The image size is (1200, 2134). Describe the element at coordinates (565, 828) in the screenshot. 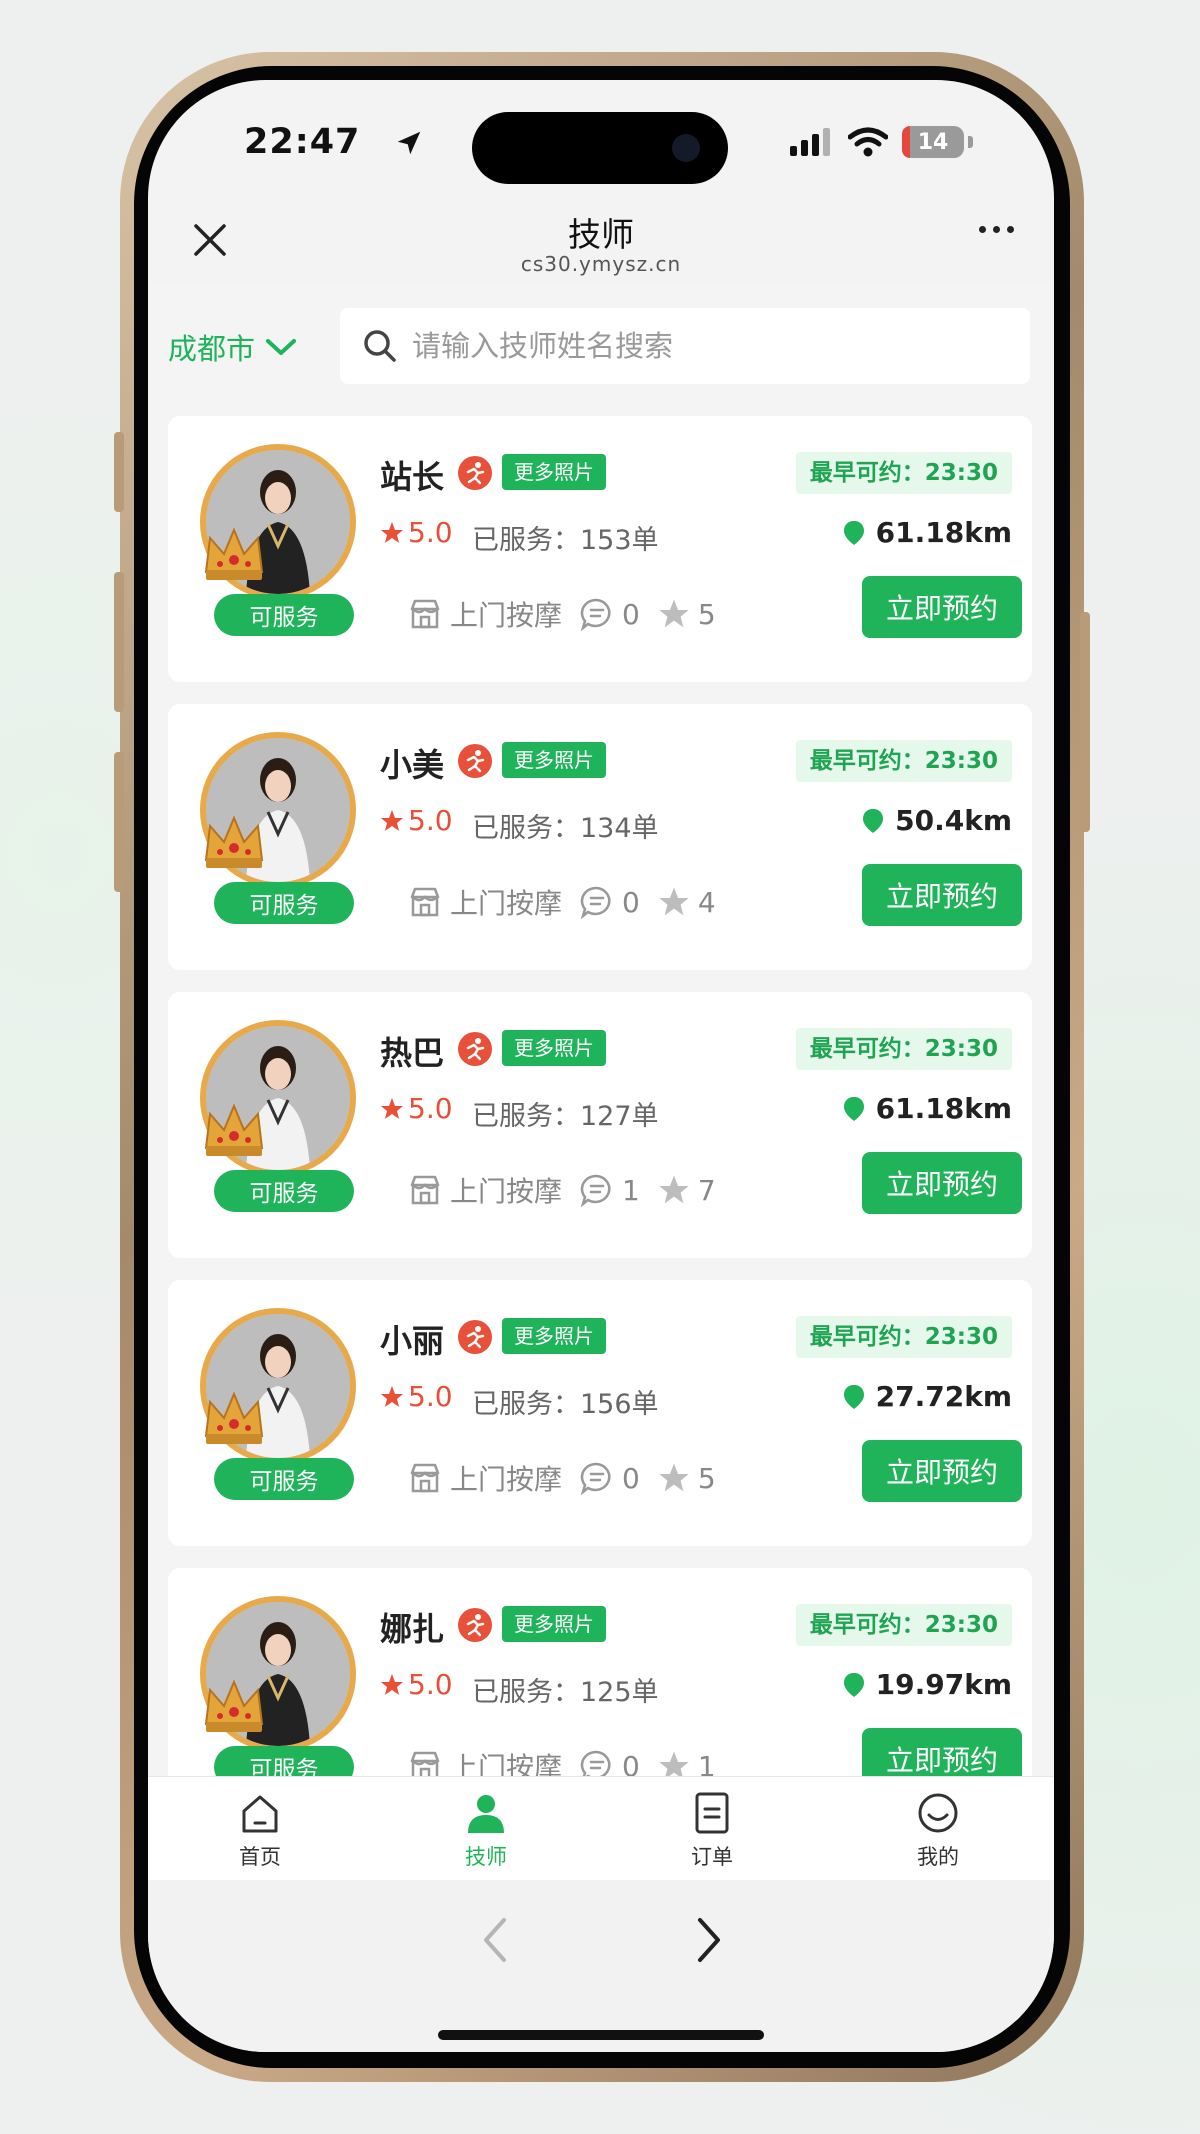

I see `served-count: 已服务：134单` at that location.